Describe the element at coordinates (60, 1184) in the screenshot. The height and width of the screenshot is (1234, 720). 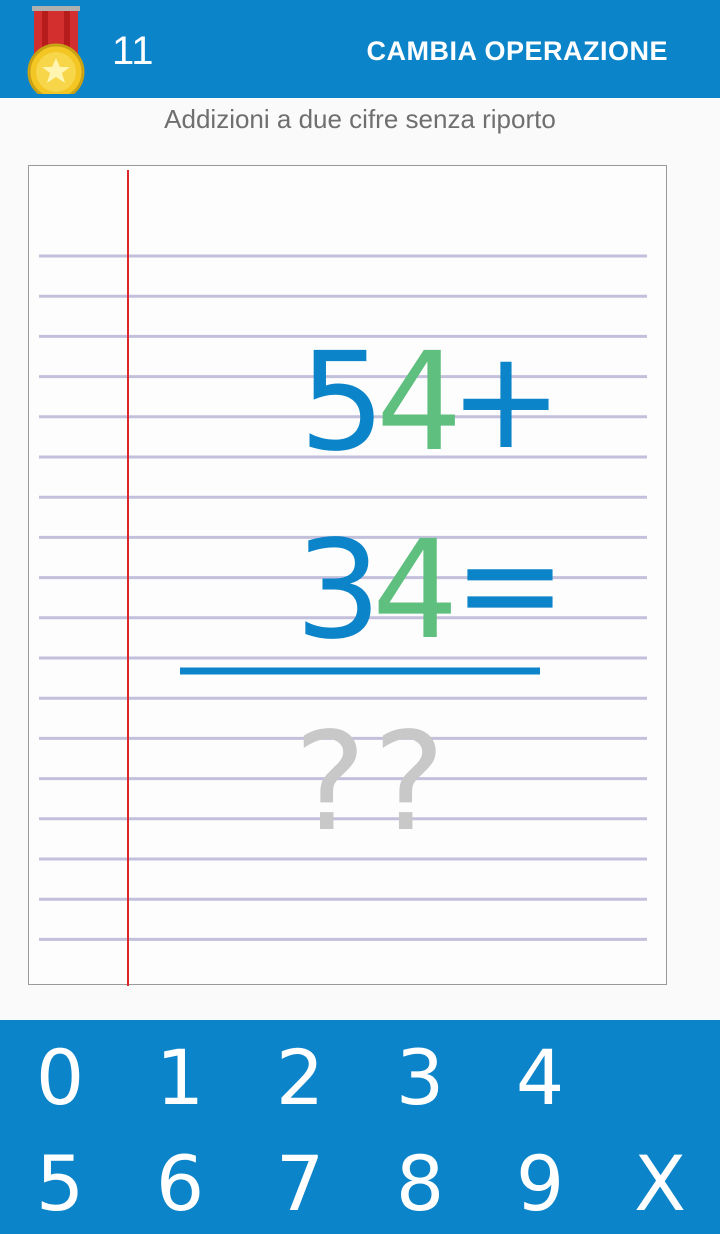
I see `key-5: 5` at that location.